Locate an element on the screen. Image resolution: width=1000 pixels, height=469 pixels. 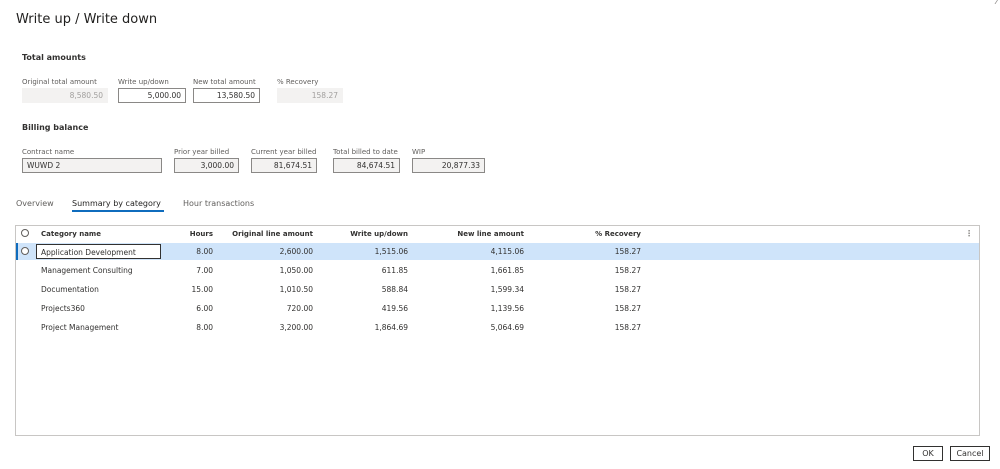
original-amount-cell: 1,010.50 is located at coordinates (296, 289).